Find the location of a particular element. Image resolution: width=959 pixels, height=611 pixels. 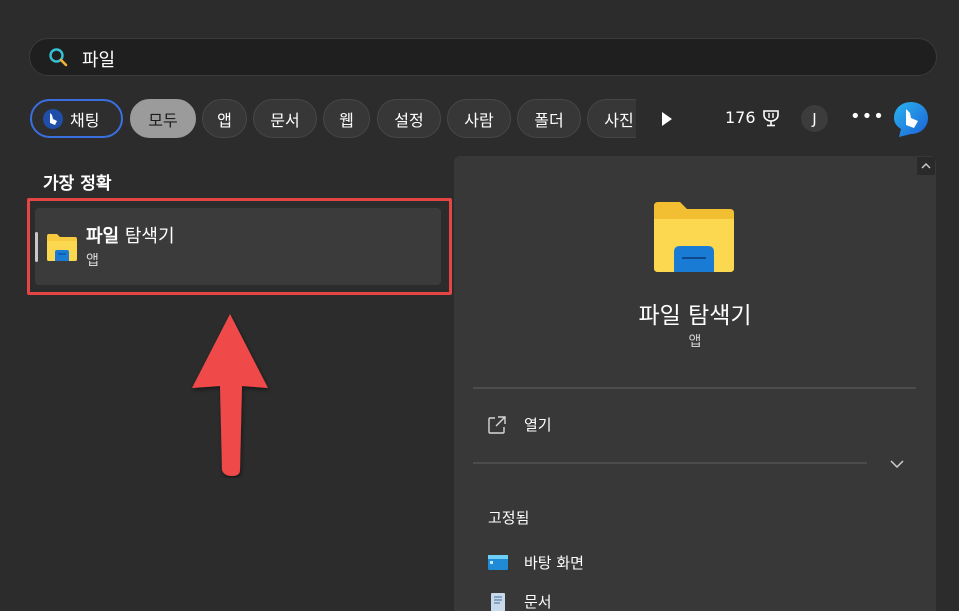

tab-documents: 문서 is located at coordinates (285, 118).